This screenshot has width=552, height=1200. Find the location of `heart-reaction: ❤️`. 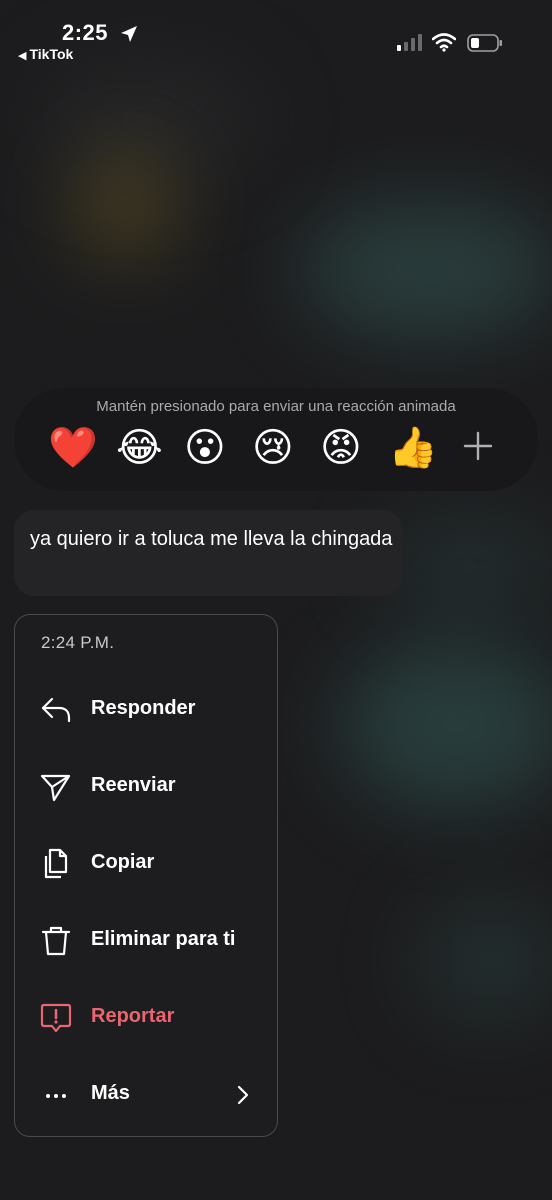

heart-reaction: ❤️ is located at coordinates (73, 448).